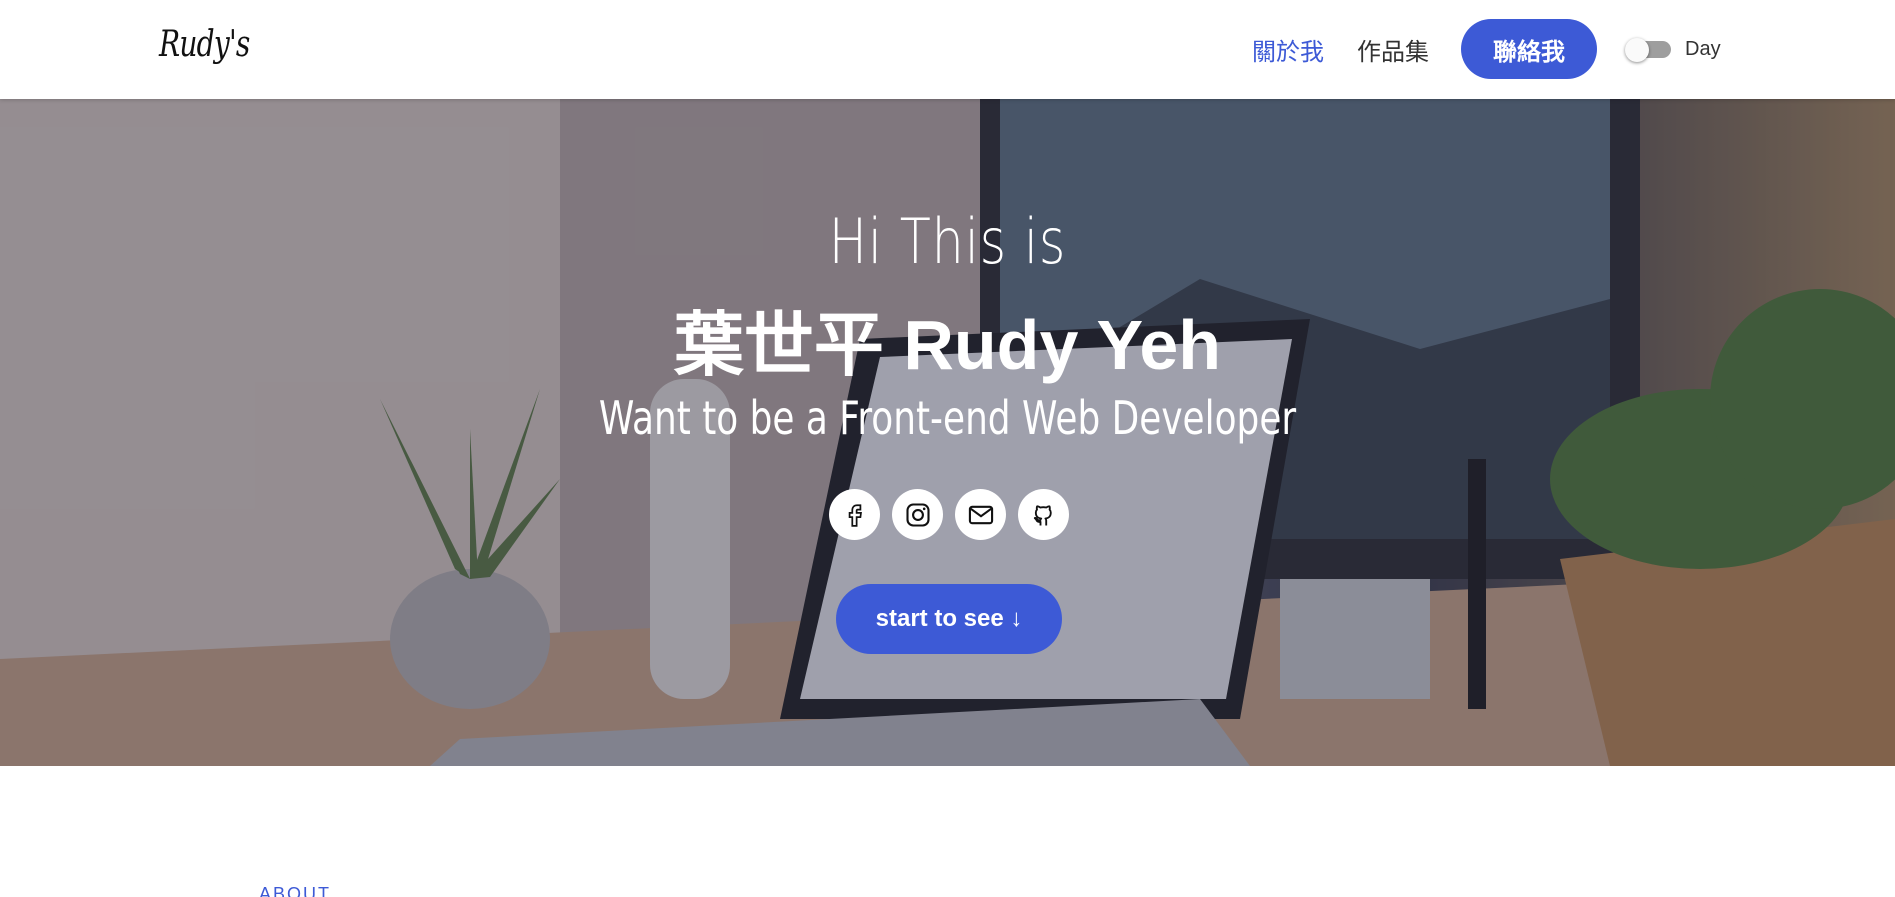  I want to click on hero-greeting: Hi This is, so click(947, 241).